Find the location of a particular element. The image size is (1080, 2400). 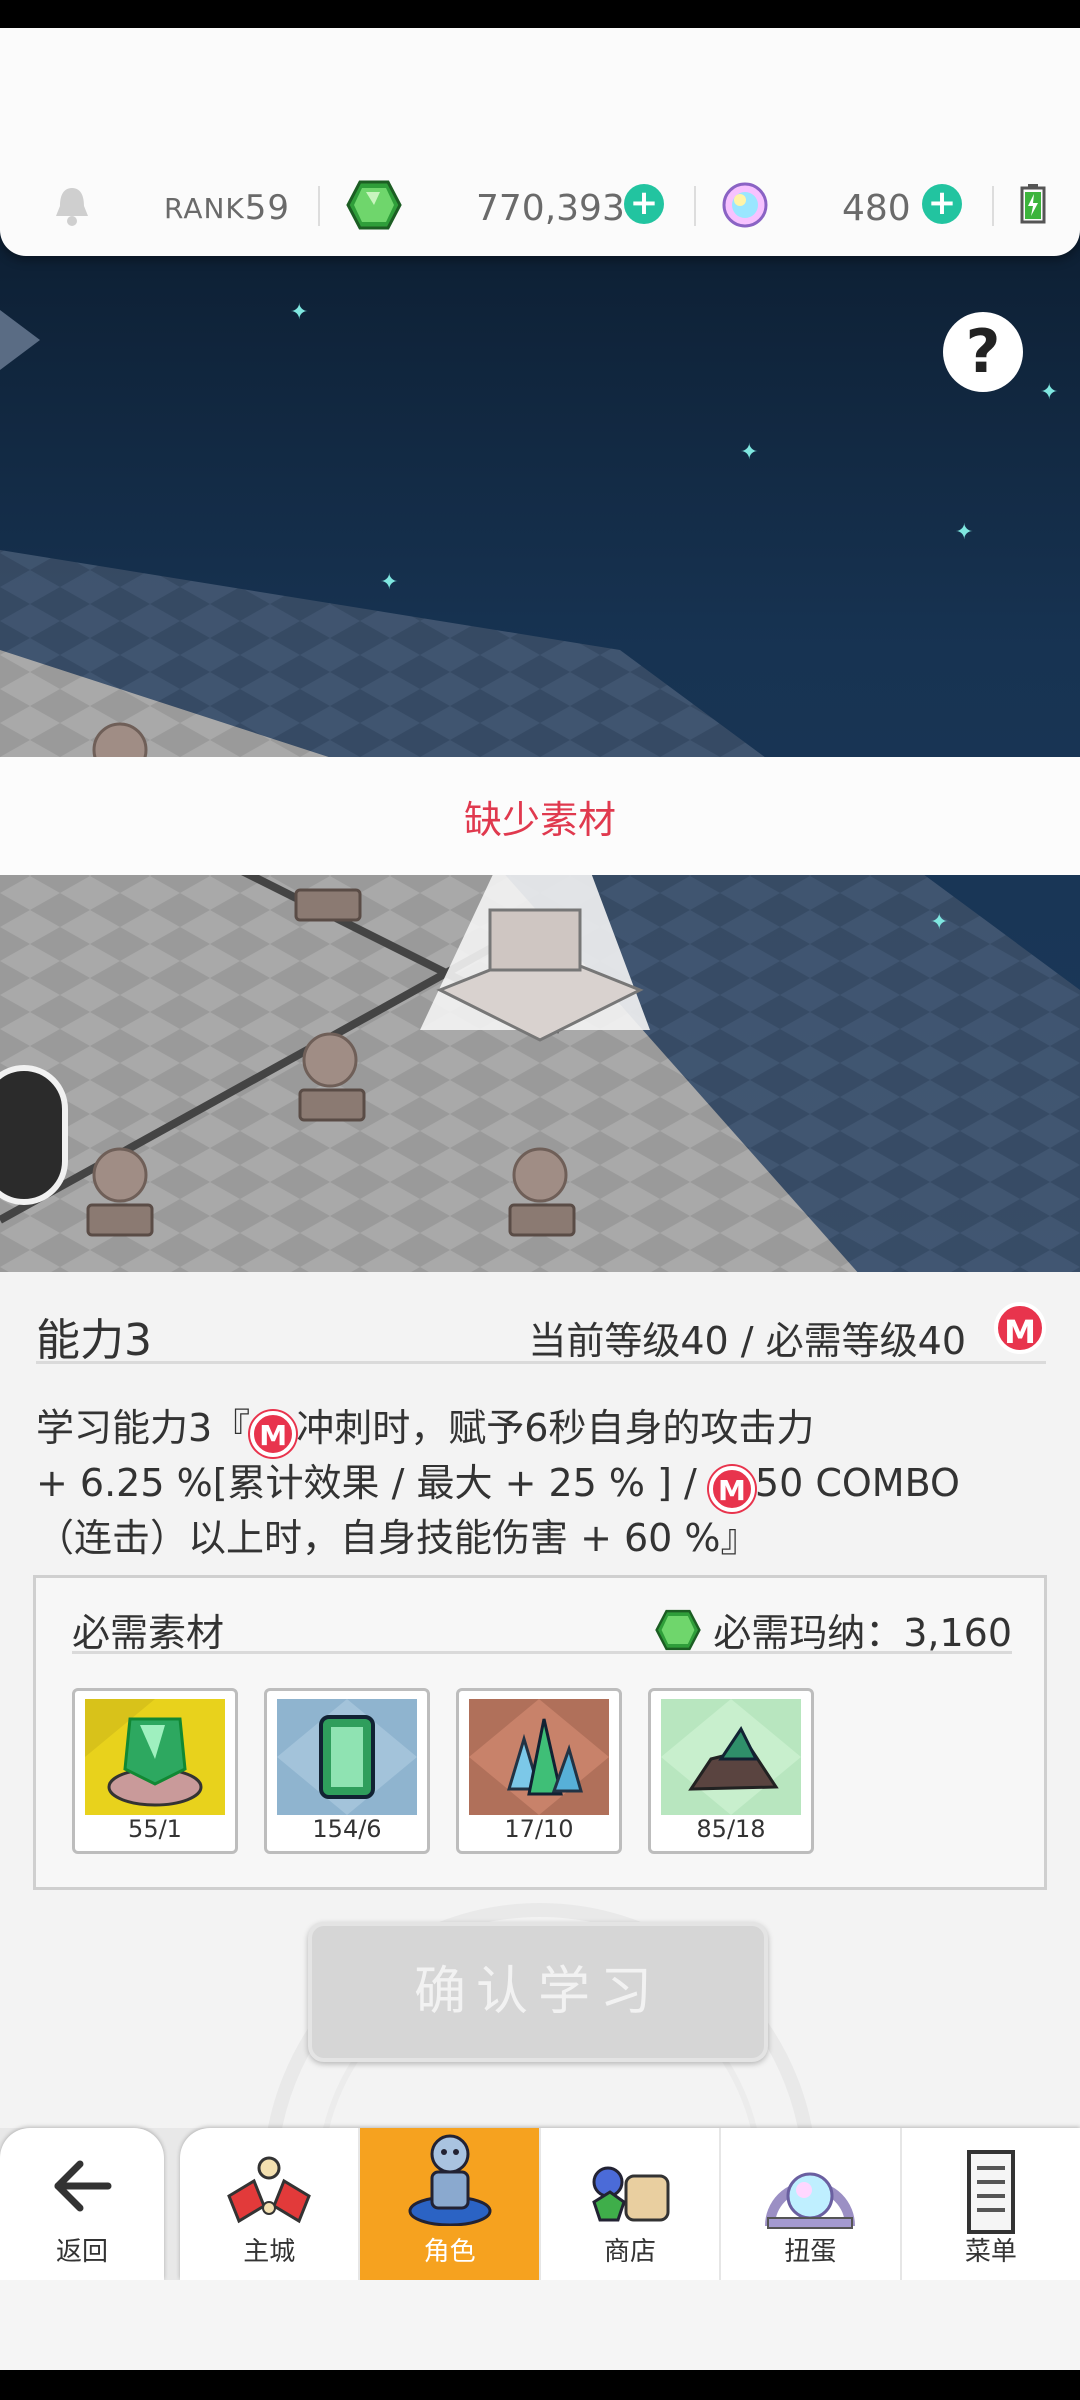

rank-display: RANK 59 is located at coordinates (227, 208).